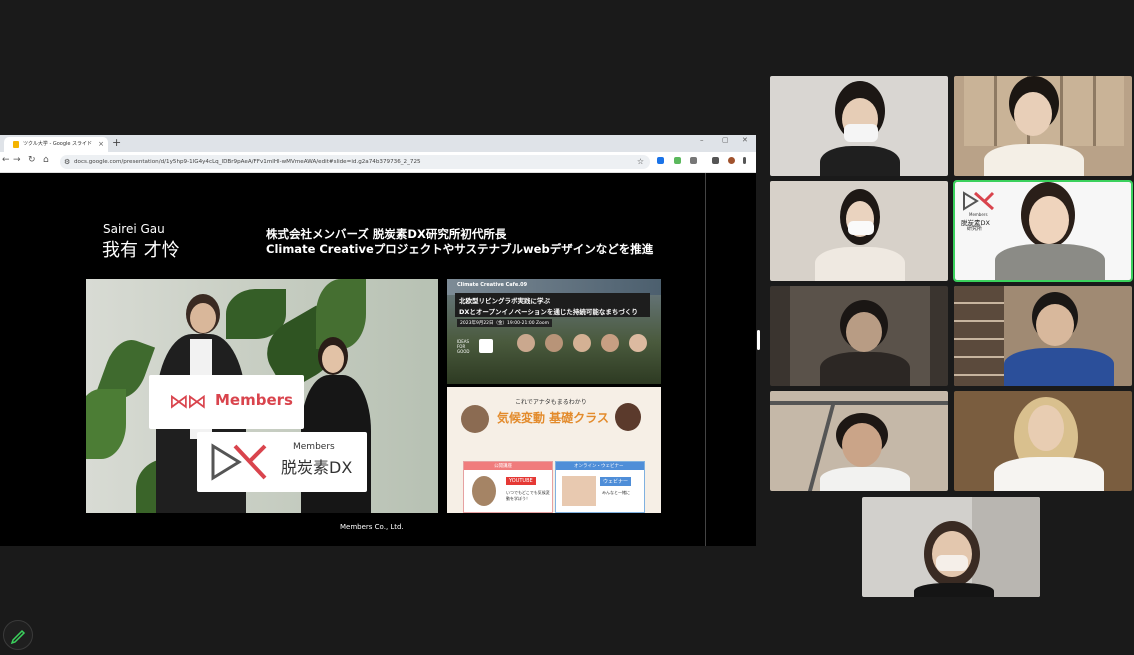 This screenshot has width=1134, height=655. Describe the element at coordinates (744, 160) in the screenshot. I see `menu-icon` at that location.